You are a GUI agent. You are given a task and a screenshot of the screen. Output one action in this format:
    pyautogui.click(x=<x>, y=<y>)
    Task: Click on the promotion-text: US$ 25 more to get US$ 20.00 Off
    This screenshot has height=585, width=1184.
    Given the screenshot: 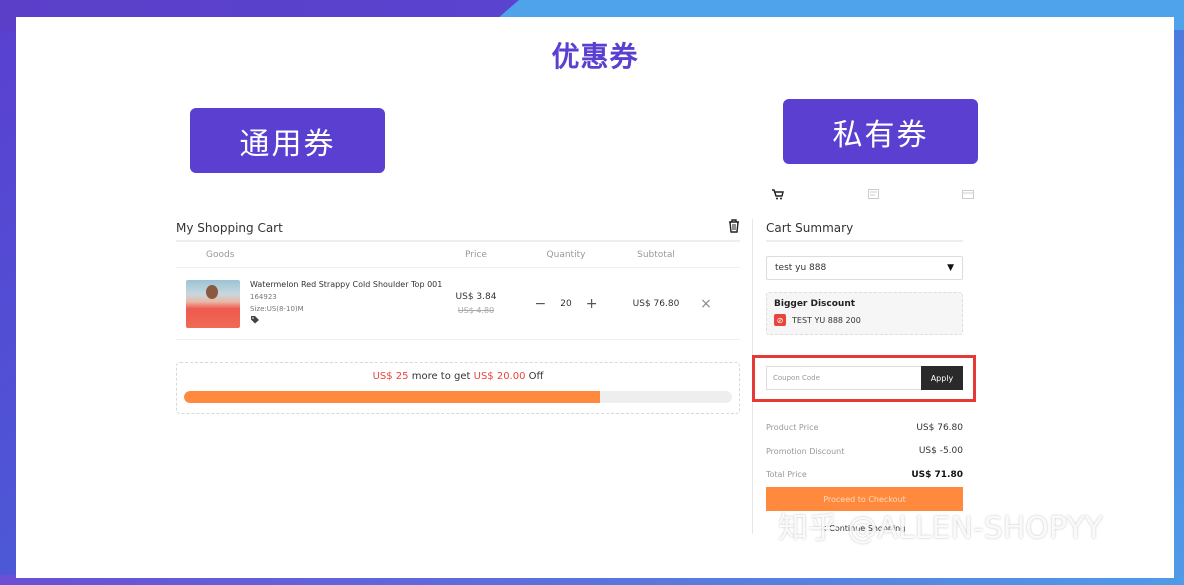 What is the action you would take?
    pyautogui.click(x=458, y=376)
    